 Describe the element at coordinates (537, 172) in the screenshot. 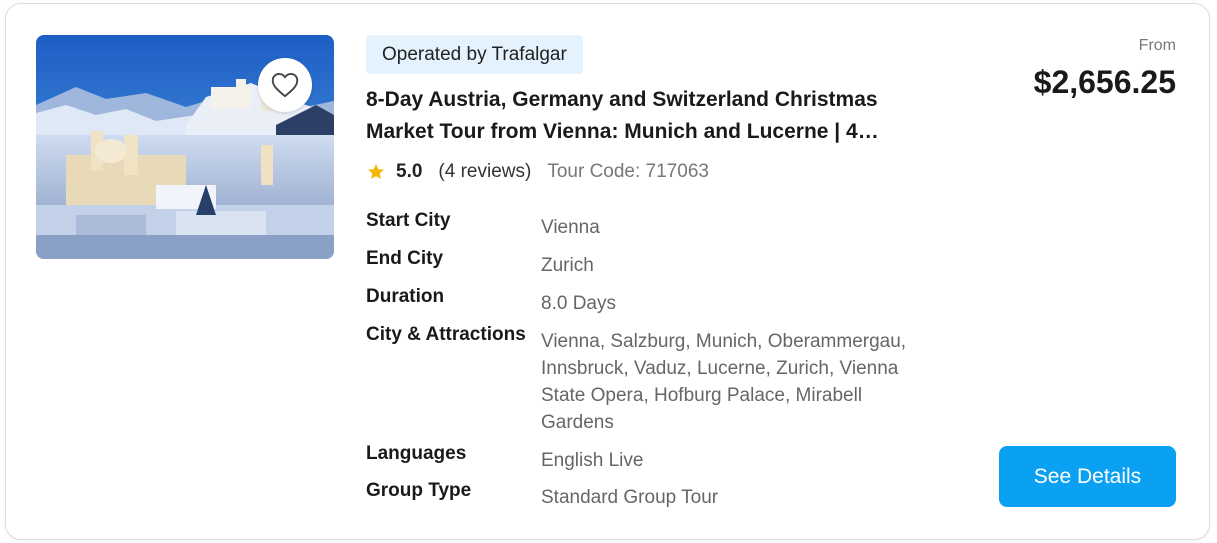

I see `rating-row: 5.0 (4 reviews) Tour Code: 717063` at that location.